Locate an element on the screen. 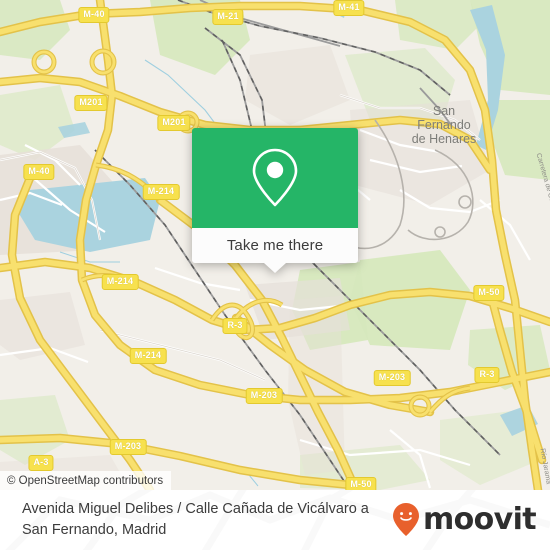  popup-tail-pointer is located at coordinates (275, 268).